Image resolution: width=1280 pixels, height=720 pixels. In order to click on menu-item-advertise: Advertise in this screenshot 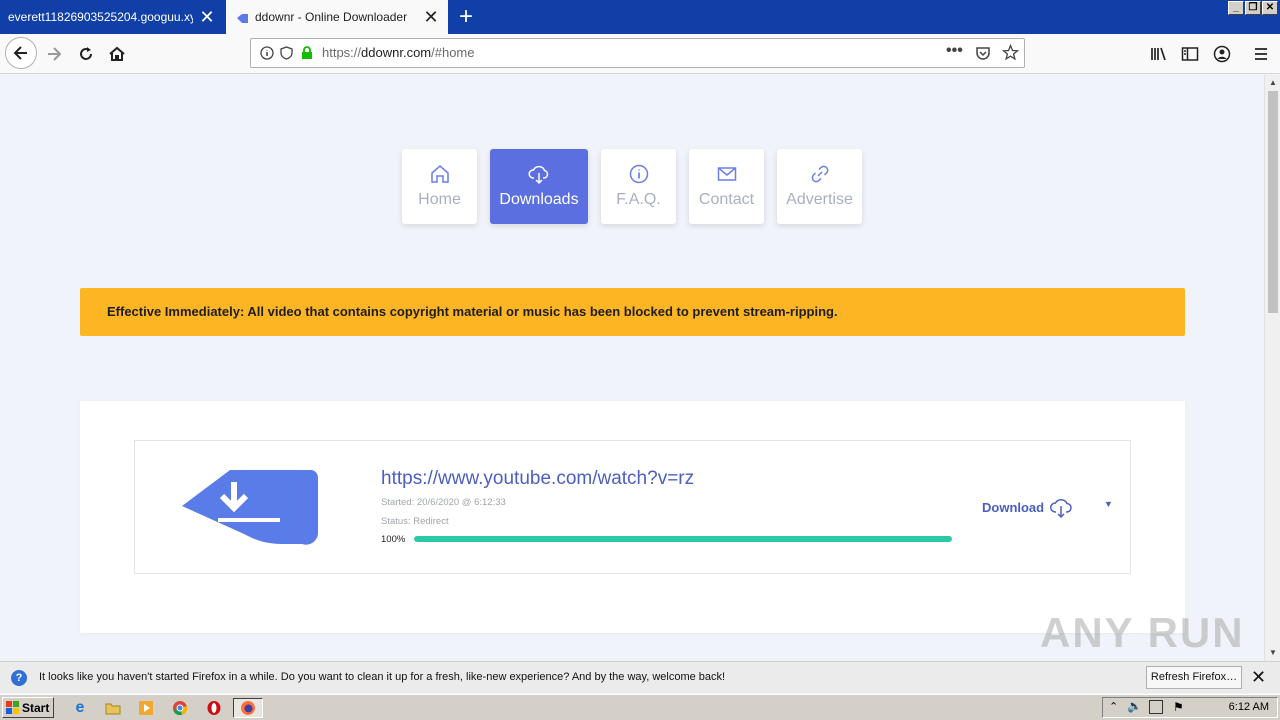, I will do `click(819, 186)`.